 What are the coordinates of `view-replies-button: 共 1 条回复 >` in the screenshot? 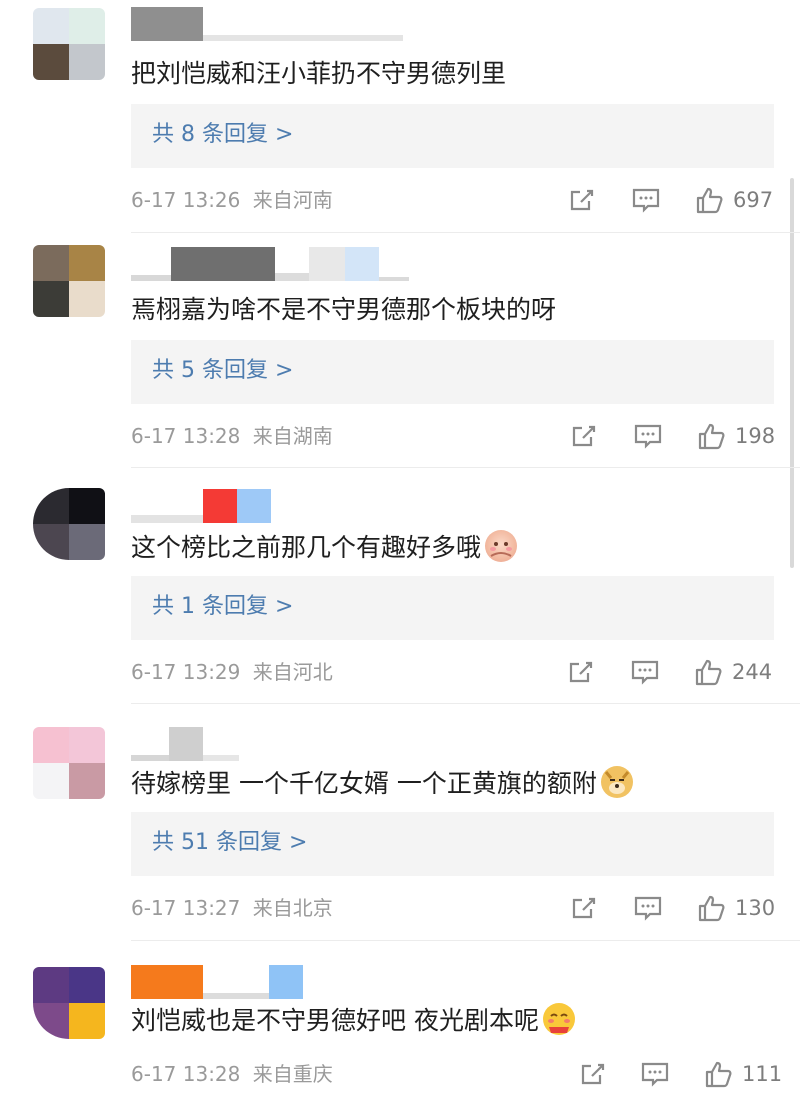 It's located at (452, 608).